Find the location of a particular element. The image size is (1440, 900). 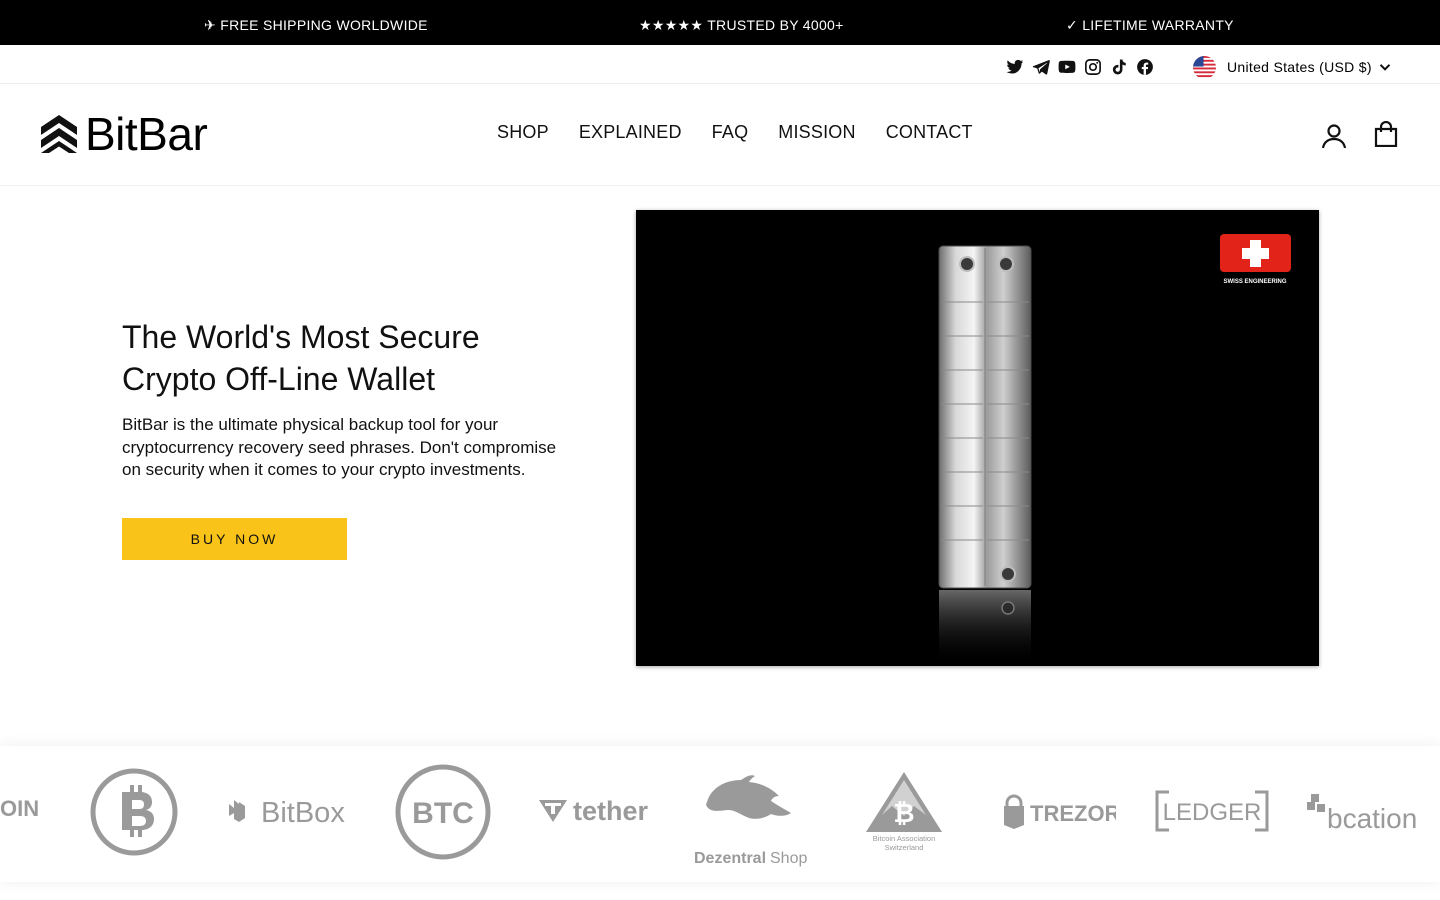

buy-now-button: BUY NOW is located at coordinates (234, 539).